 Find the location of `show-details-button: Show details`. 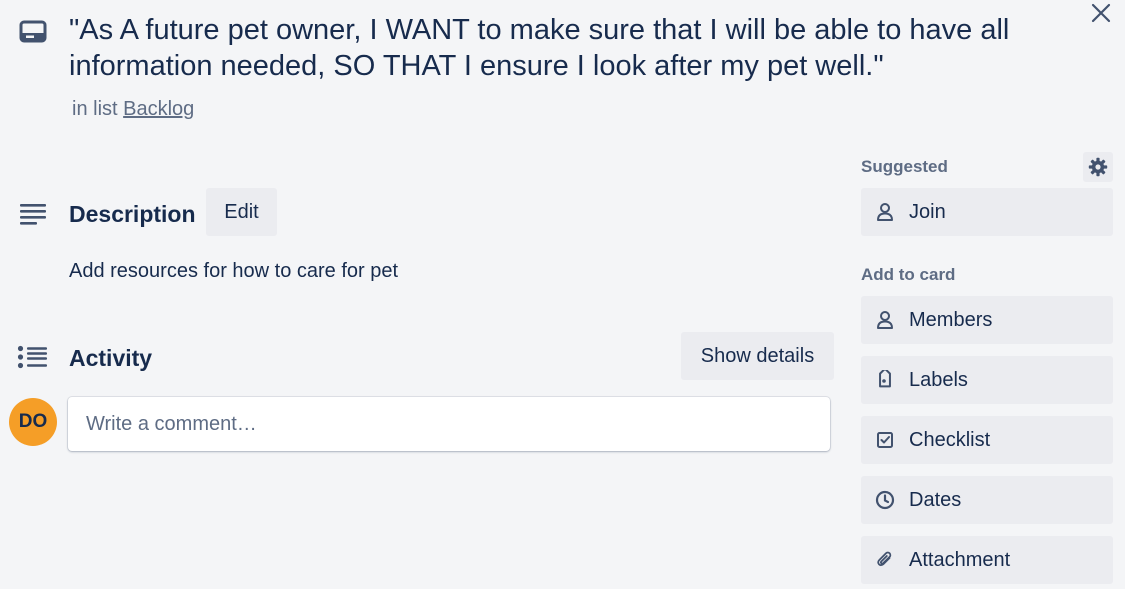

show-details-button: Show details is located at coordinates (757, 356).